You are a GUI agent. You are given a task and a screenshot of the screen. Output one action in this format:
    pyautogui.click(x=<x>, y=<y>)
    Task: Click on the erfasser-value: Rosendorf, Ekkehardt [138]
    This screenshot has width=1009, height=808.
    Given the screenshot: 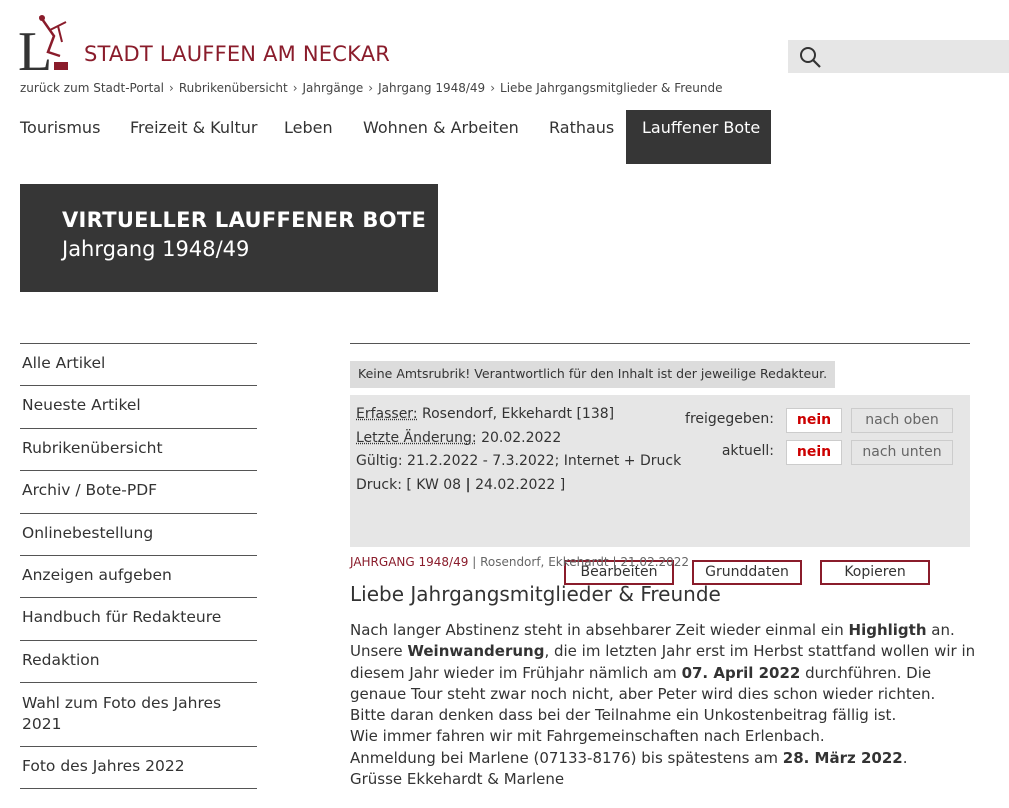 What is the action you would take?
    pyautogui.click(x=518, y=414)
    